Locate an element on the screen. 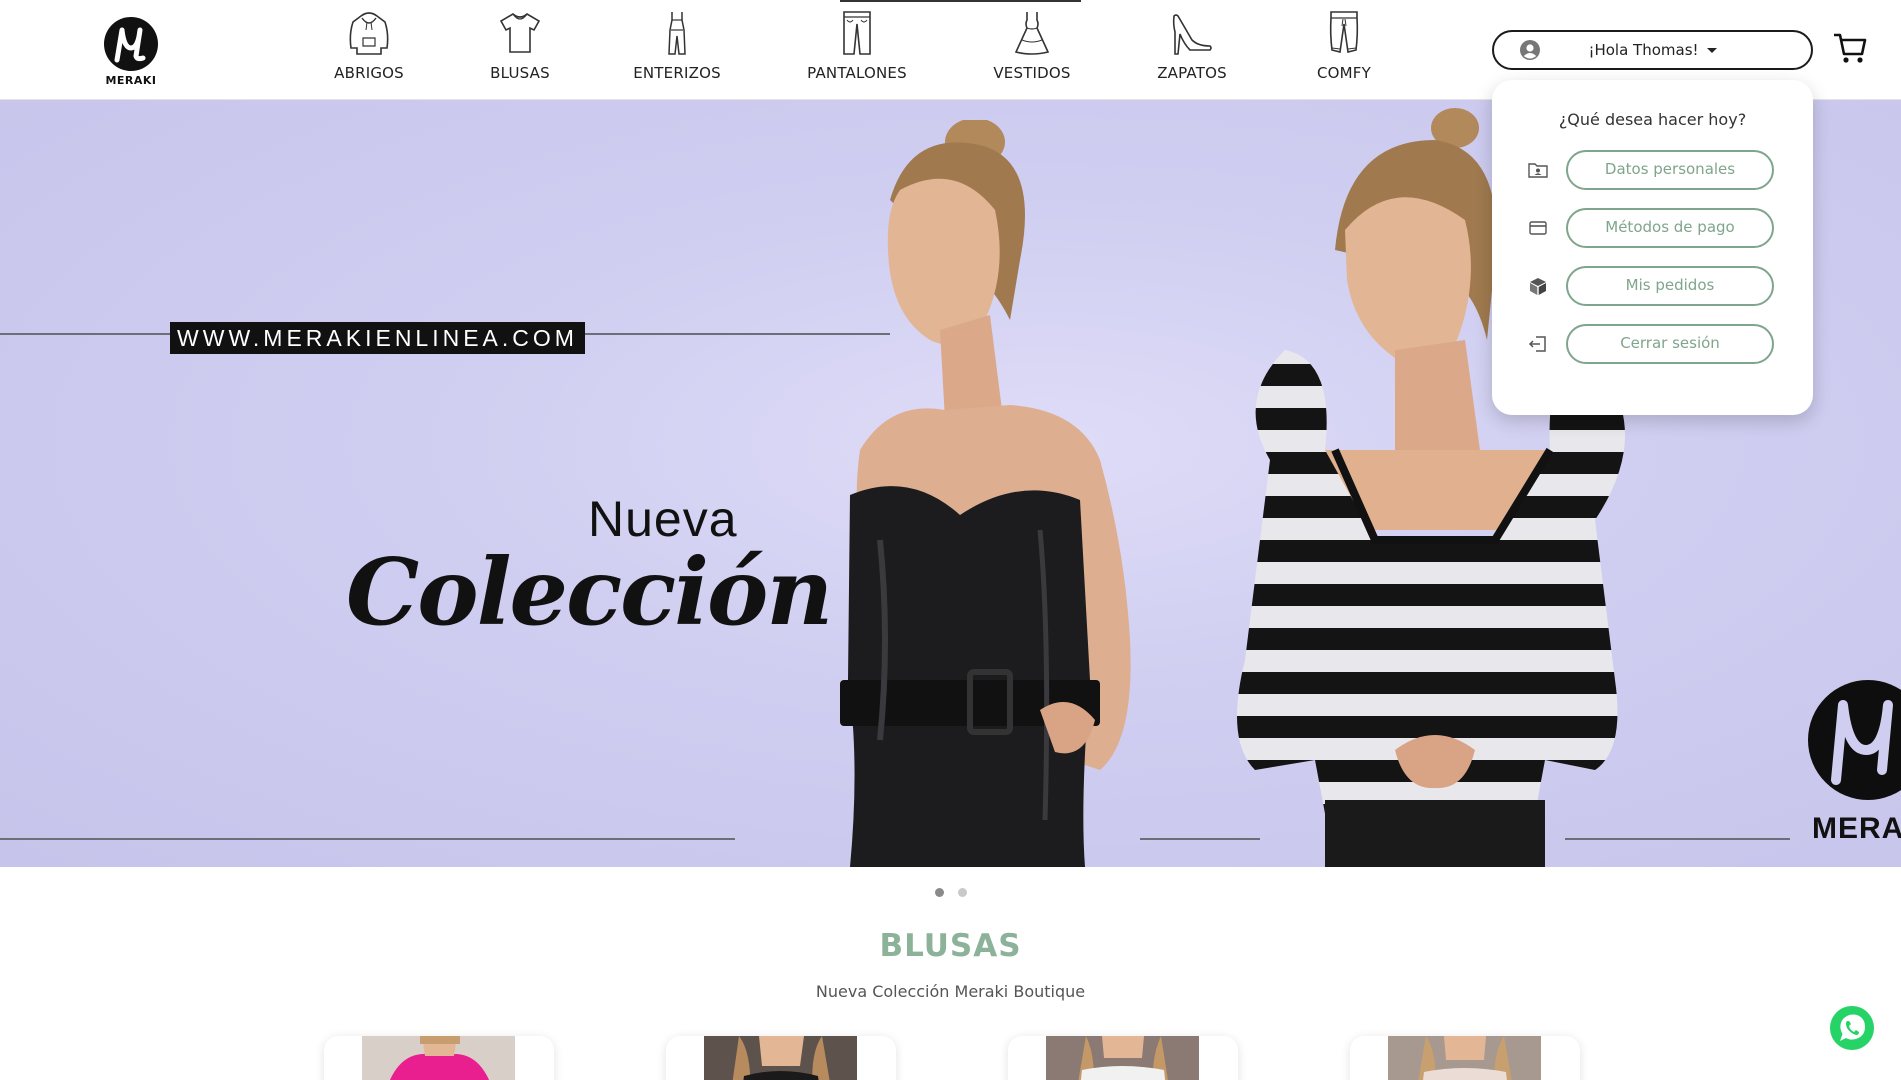 The image size is (1901, 1080). nav-label: ZAPATOS is located at coordinates (1192, 73).